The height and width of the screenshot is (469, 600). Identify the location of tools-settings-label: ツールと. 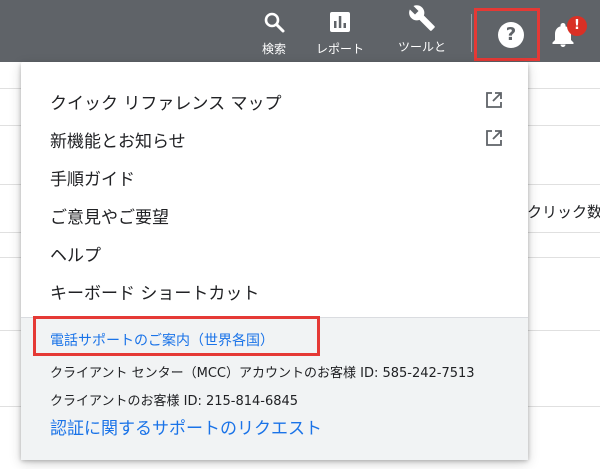
(422, 47).